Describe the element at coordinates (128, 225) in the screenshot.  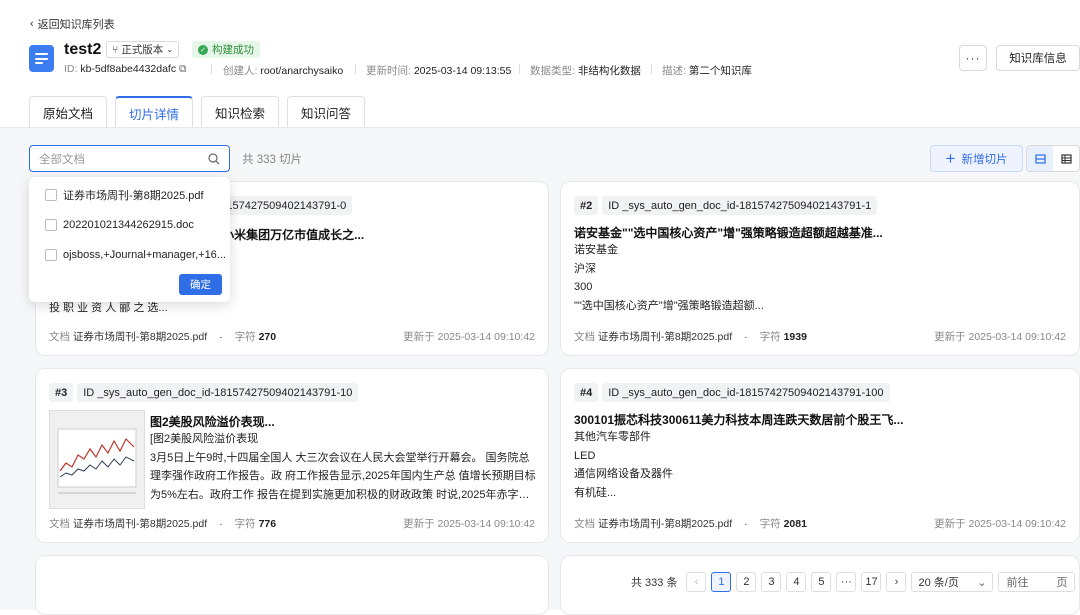
I see `doc-option-label: 202201021344262915.doc` at that location.